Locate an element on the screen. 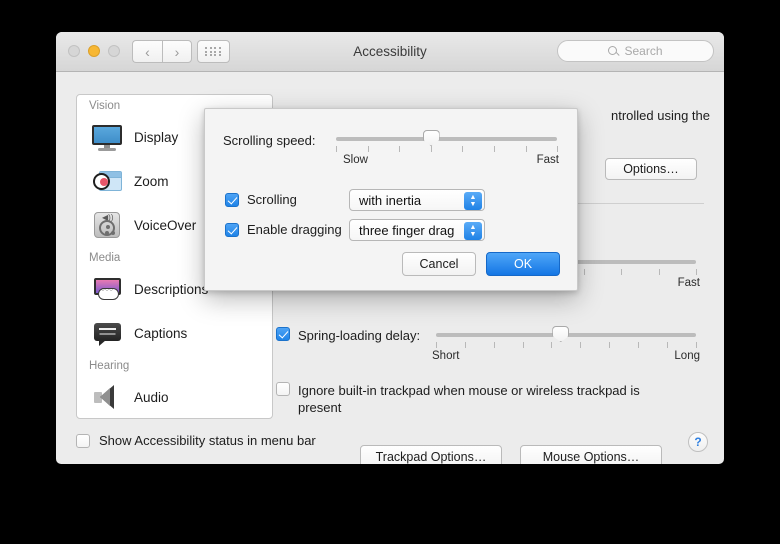 The height and width of the screenshot is (544, 780). scrolling-checkbox-row: Scrolling is located at coordinates (261, 199).